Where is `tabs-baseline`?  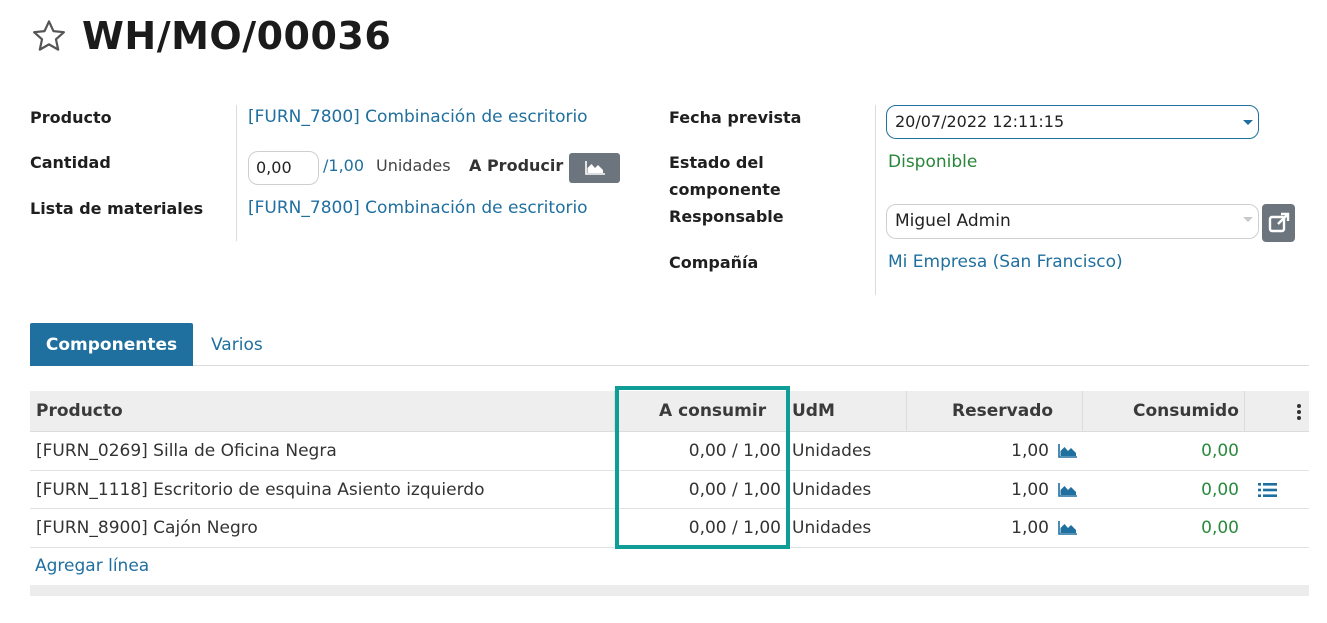
tabs-baseline is located at coordinates (669, 365).